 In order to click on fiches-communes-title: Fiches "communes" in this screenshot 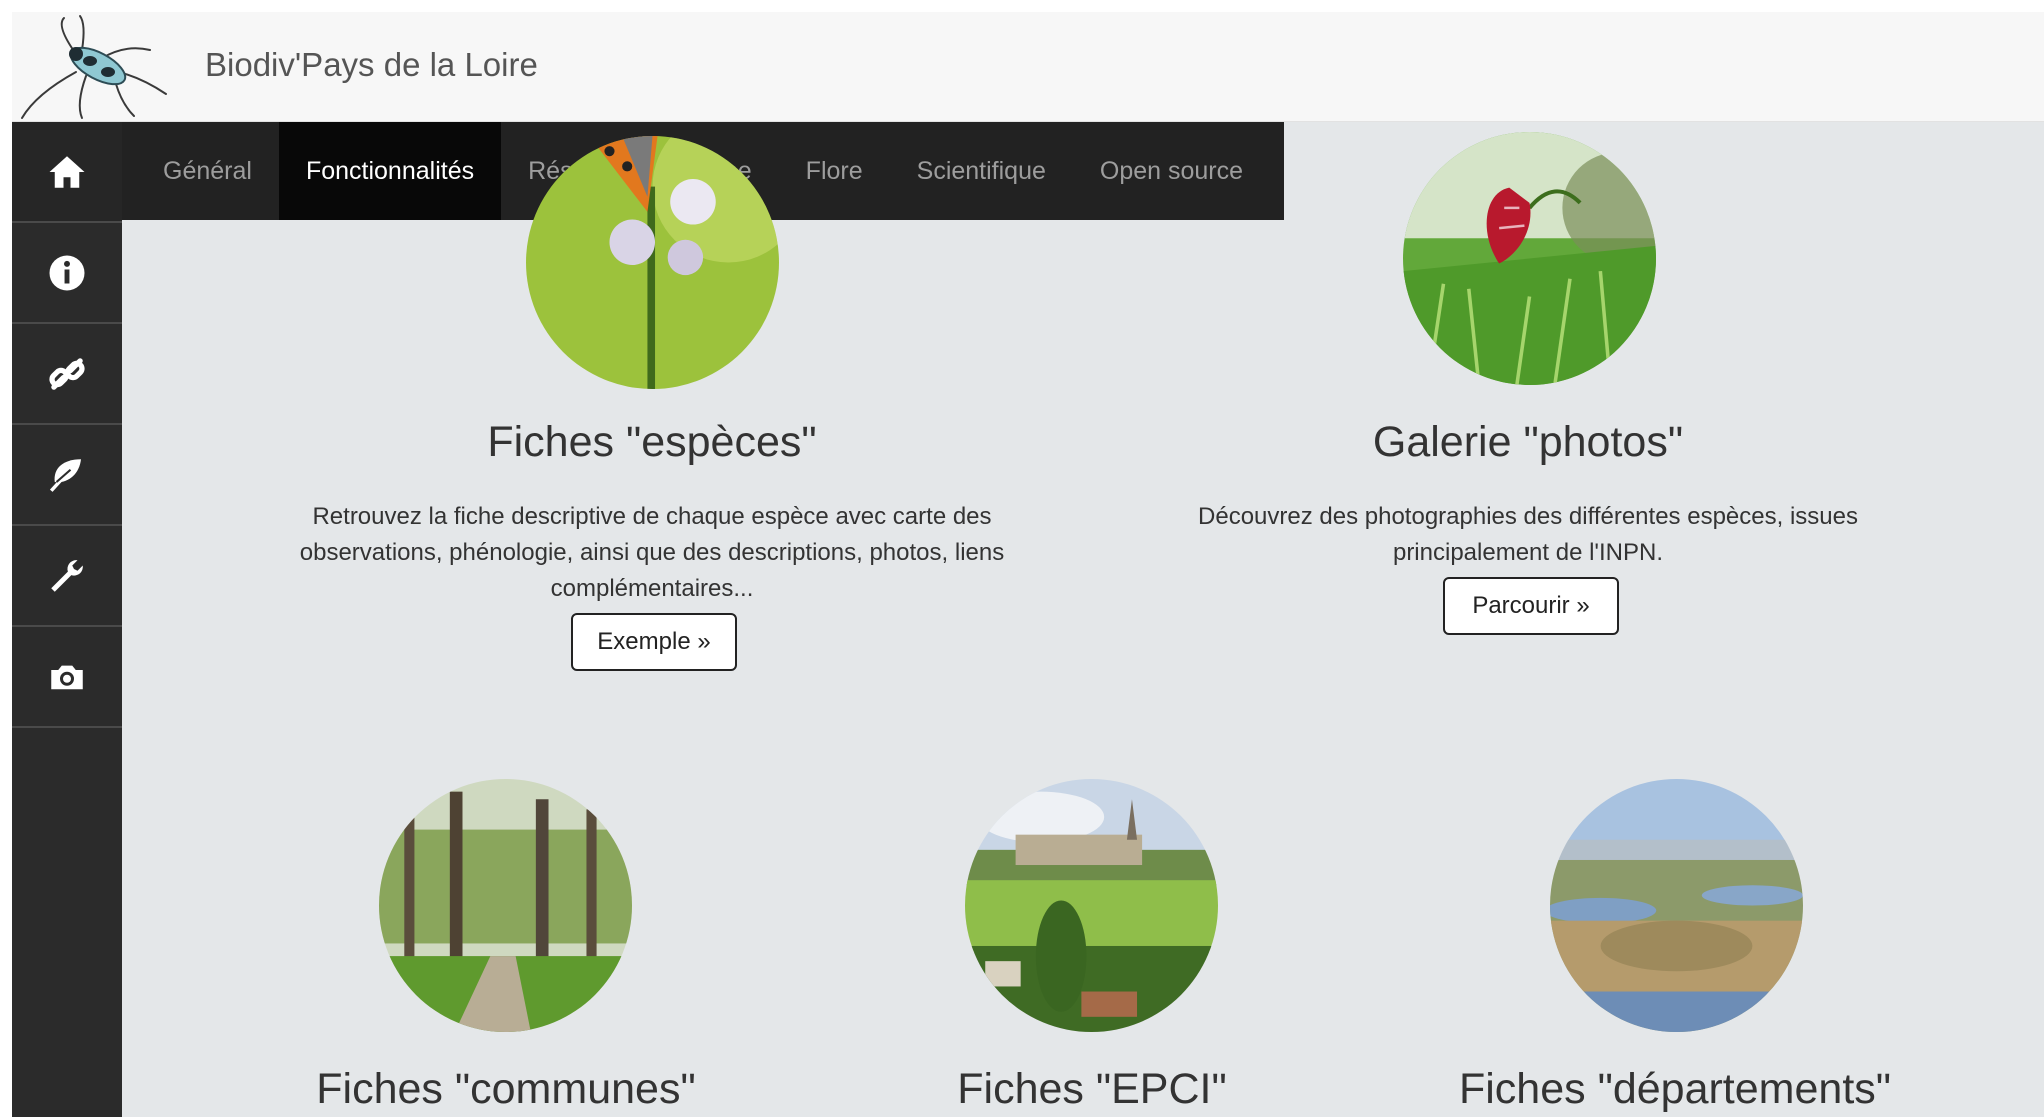, I will do `click(506, 1089)`.